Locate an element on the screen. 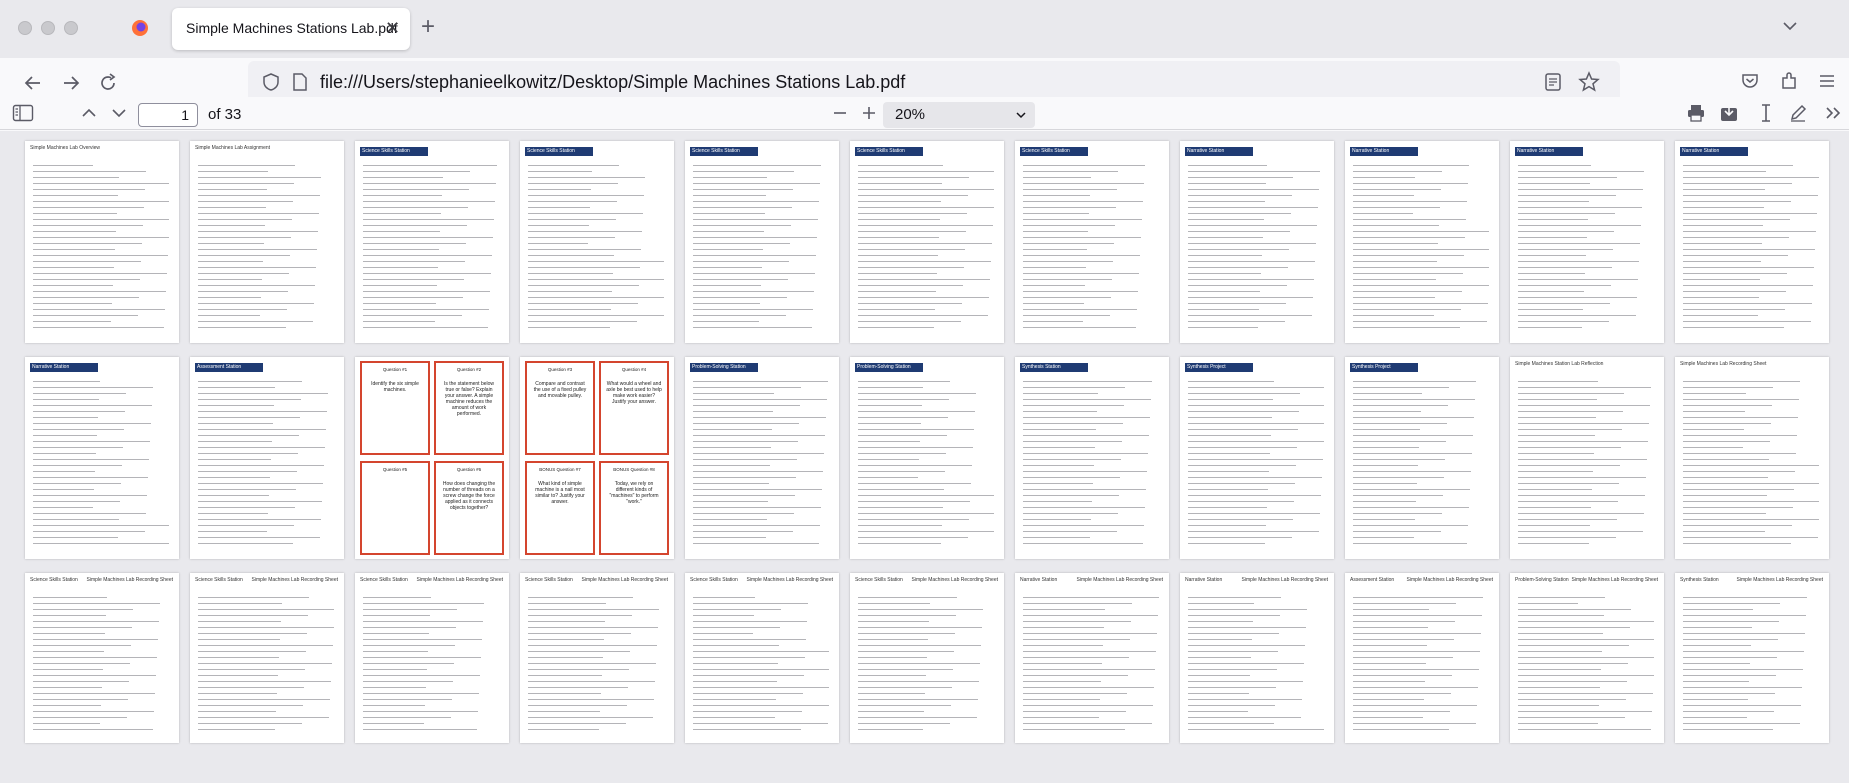  pdf-page: Simple Machines Lab Assignment is located at coordinates (267, 242).